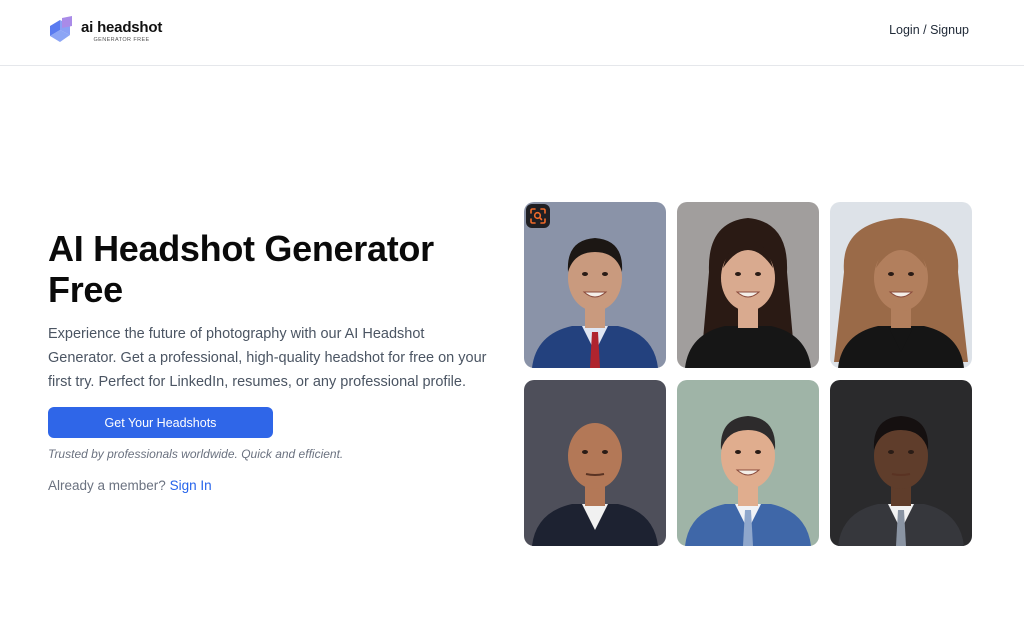  Describe the element at coordinates (160, 422) in the screenshot. I see `get-headshots-button: Get Your Headshots` at that location.